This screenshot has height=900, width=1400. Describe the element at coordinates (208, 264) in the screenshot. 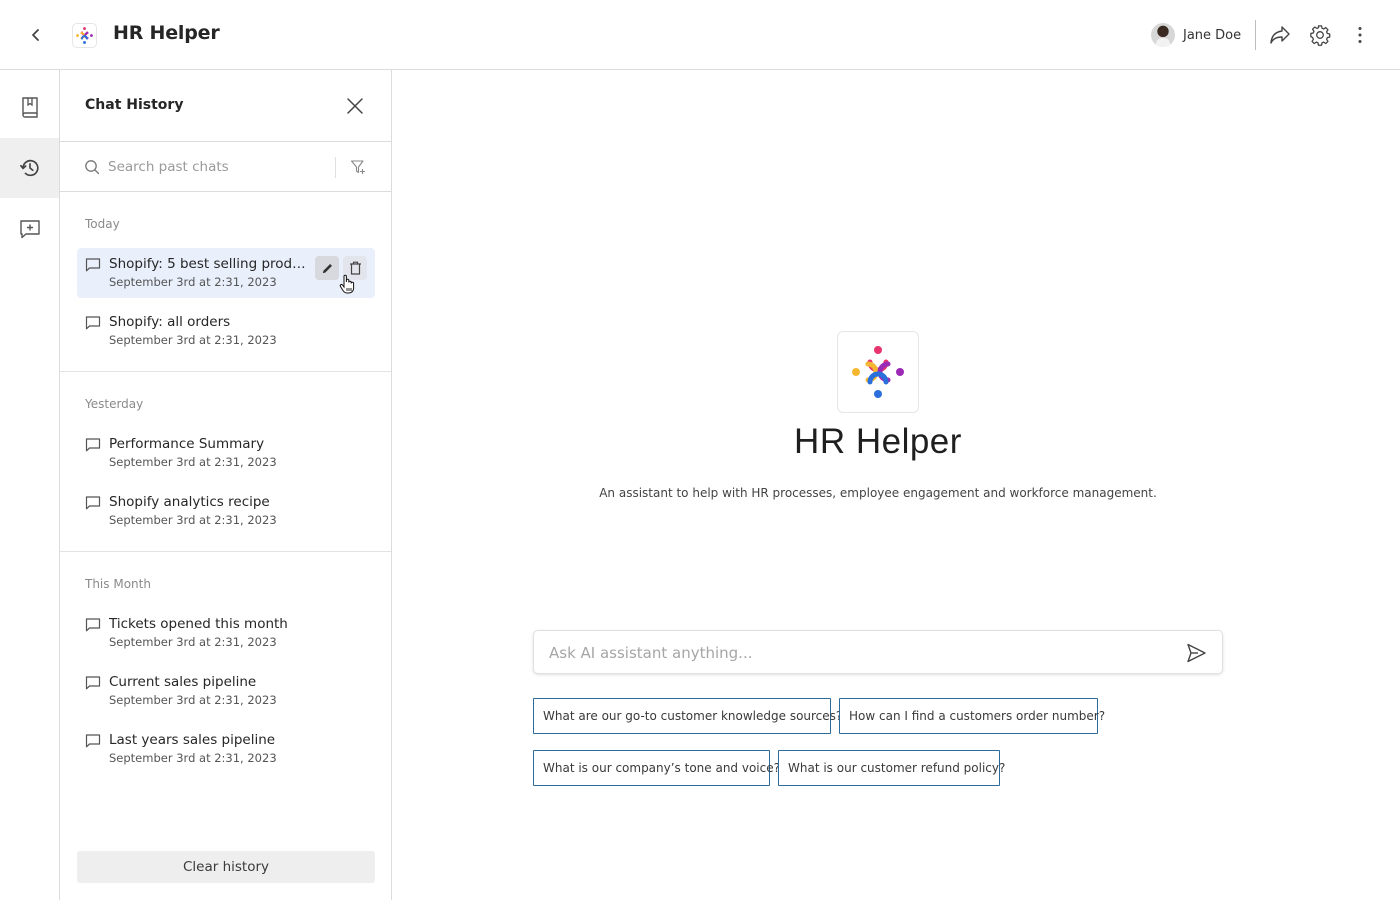

I see `chat-title: Shopify: 5 best selling products` at that location.